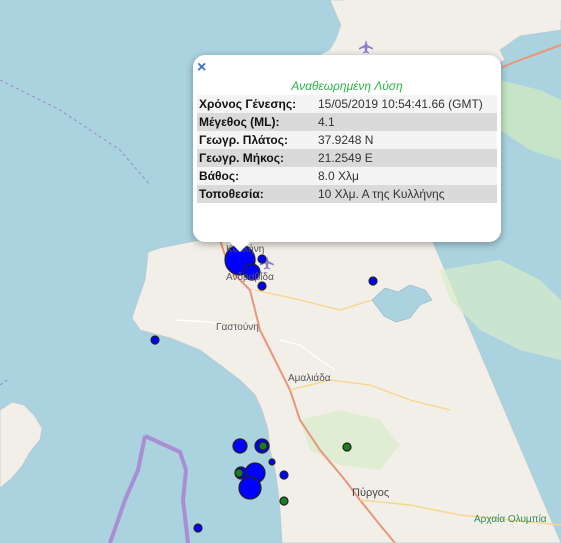 This screenshot has height=543, width=561. What do you see at coordinates (241, 158) in the screenshot?
I see `longitude-label: Γεωγρ. Μήκος:` at bounding box center [241, 158].